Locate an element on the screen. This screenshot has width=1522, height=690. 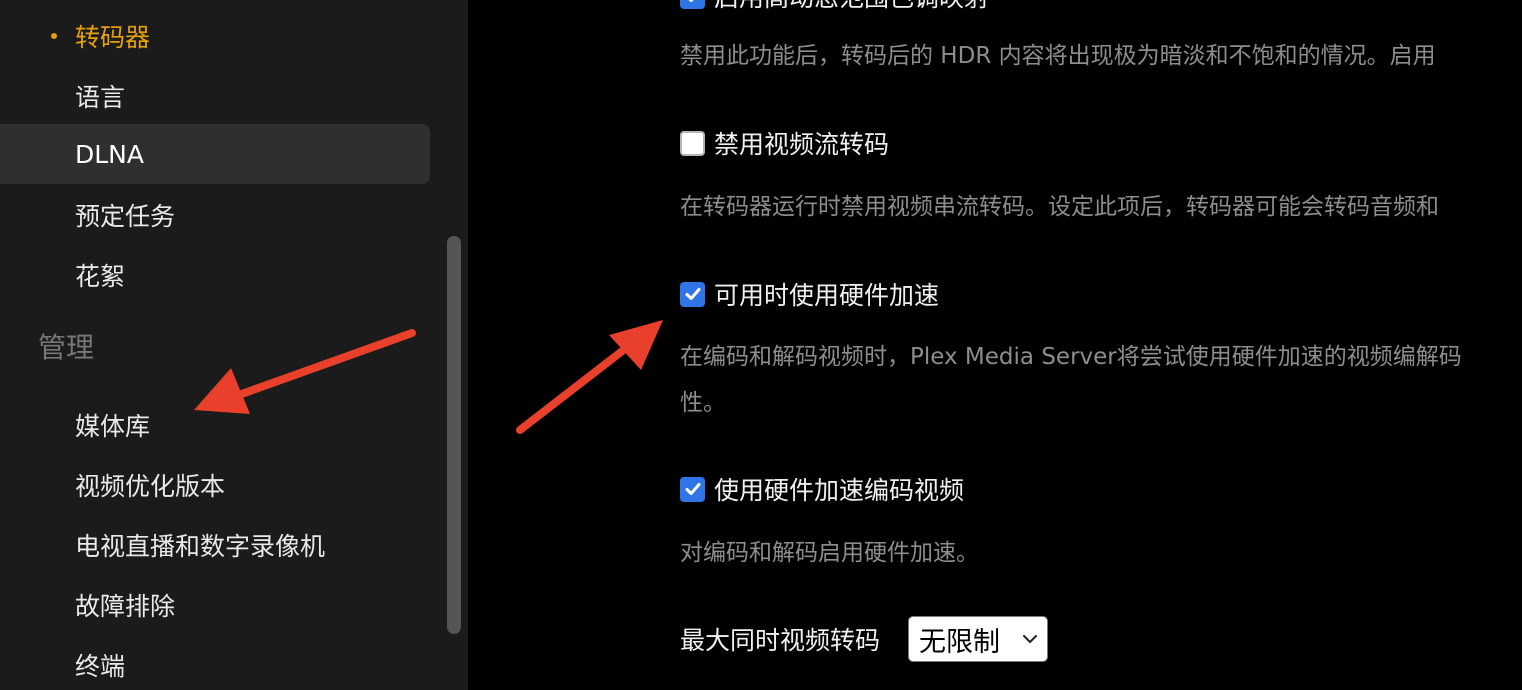
max-simultaneous-transcodes-select: 无限制 is located at coordinates (978, 639).